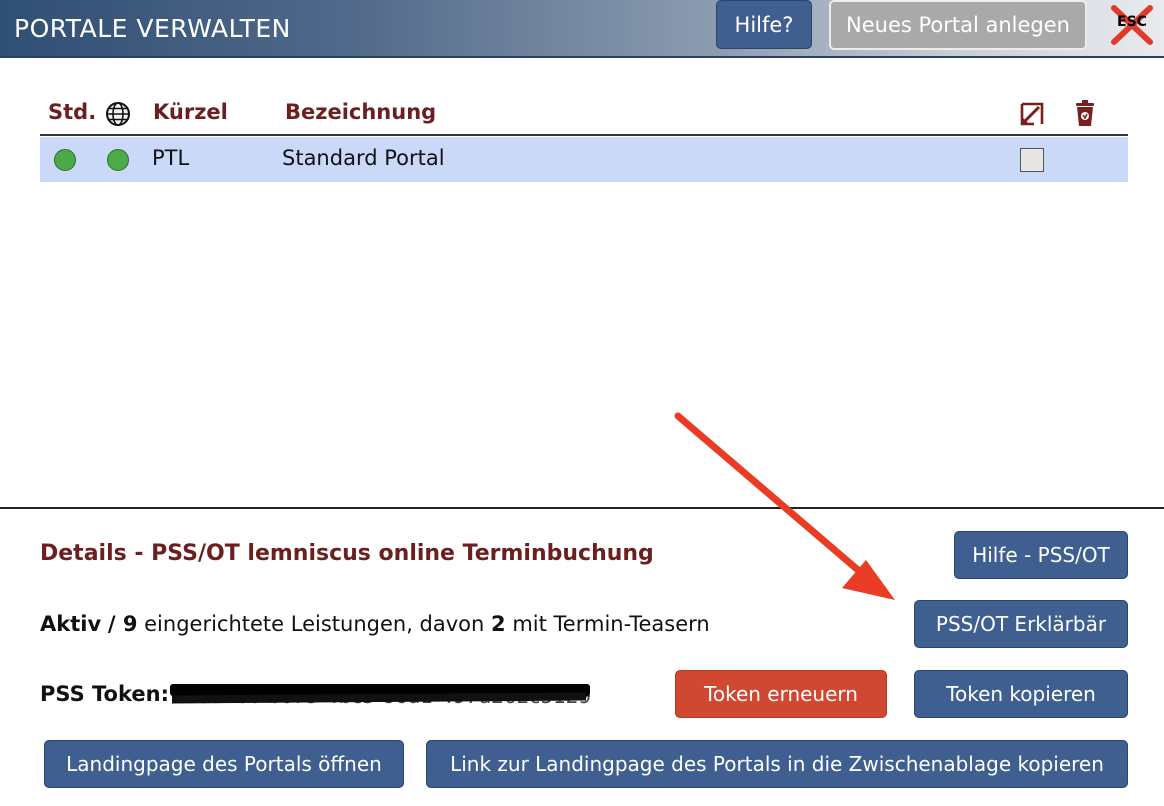 The width and height of the screenshot is (1164, 806). What do you see at coordinates (958, 25) in the screenshot?
I see `new-portal-button: Neues Portal anlegen` at bounding box center [958, 25].